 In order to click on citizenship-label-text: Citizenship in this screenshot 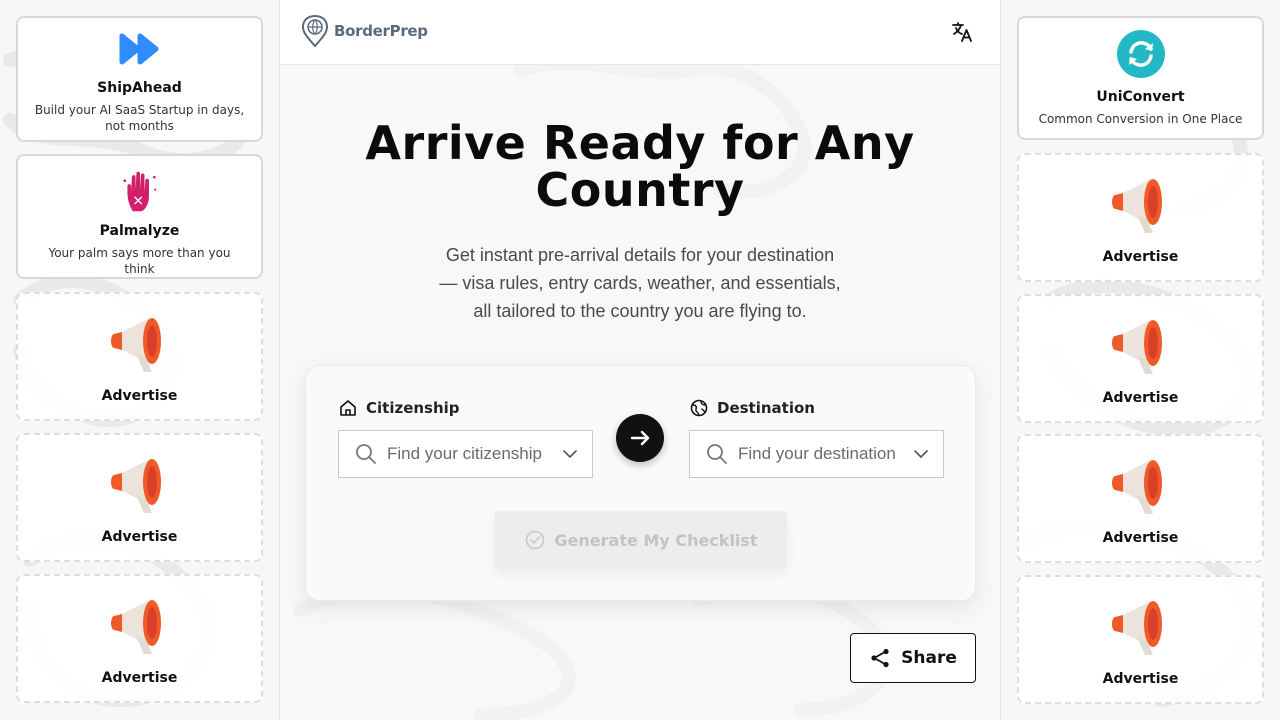, I will do `click(413, 408)`.